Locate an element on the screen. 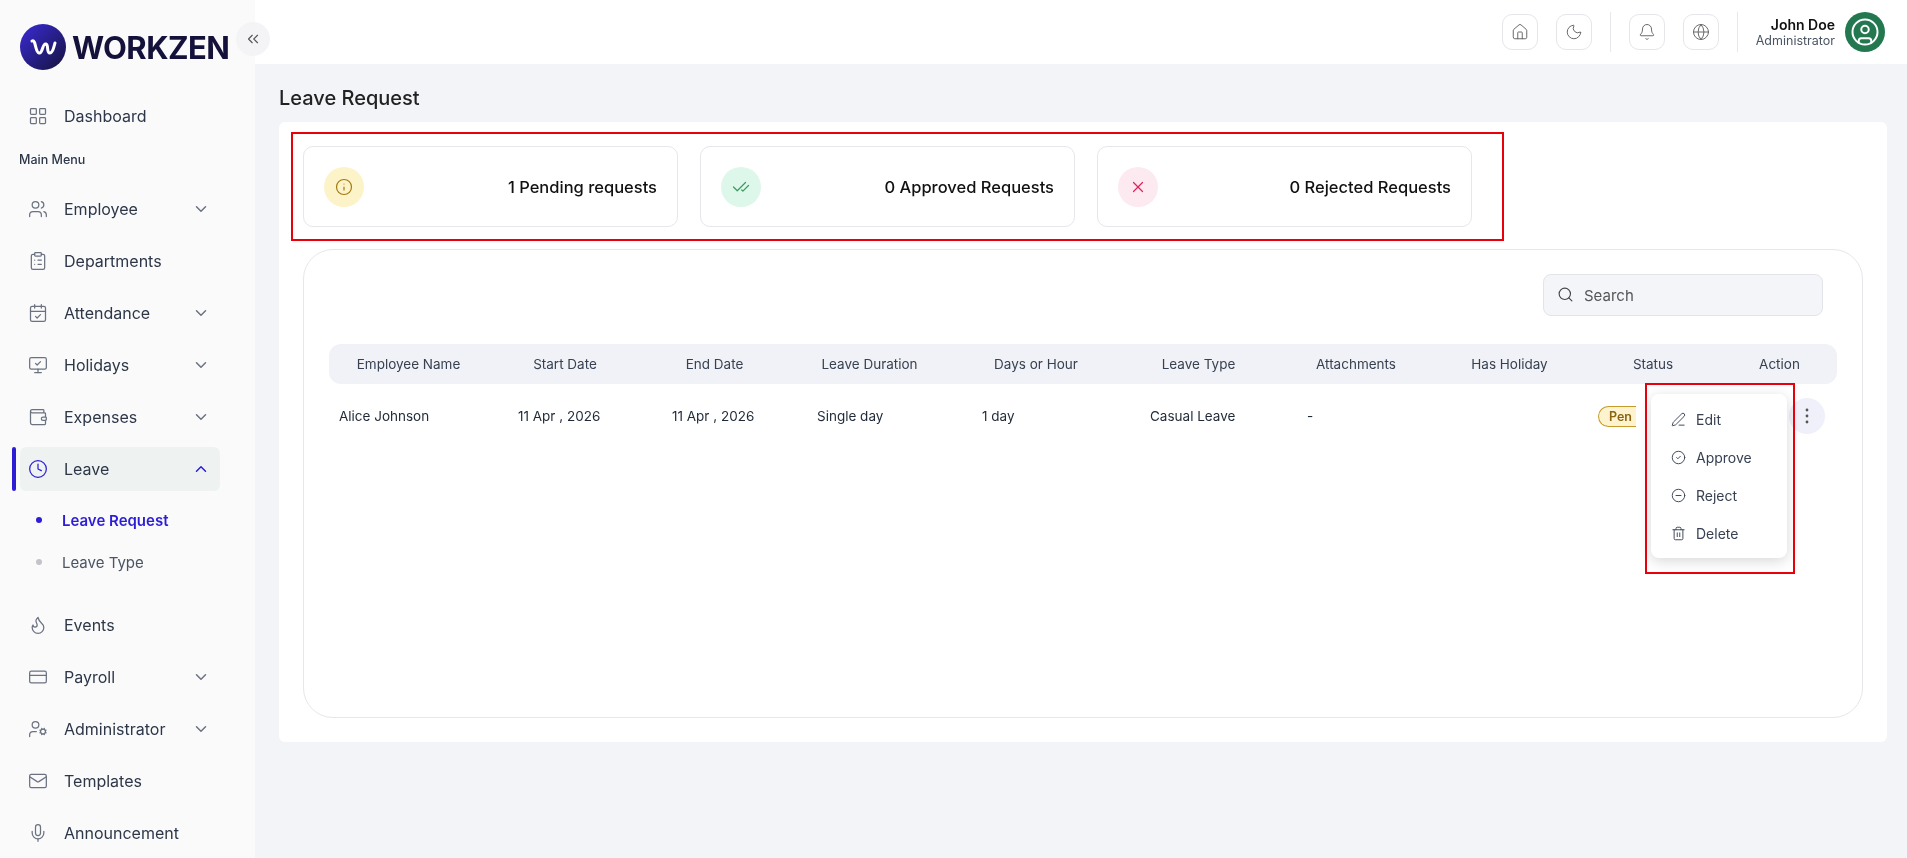 This screenshot has width=1907, height=858. status-badge: Pen is located at coordinates (1617, 416).